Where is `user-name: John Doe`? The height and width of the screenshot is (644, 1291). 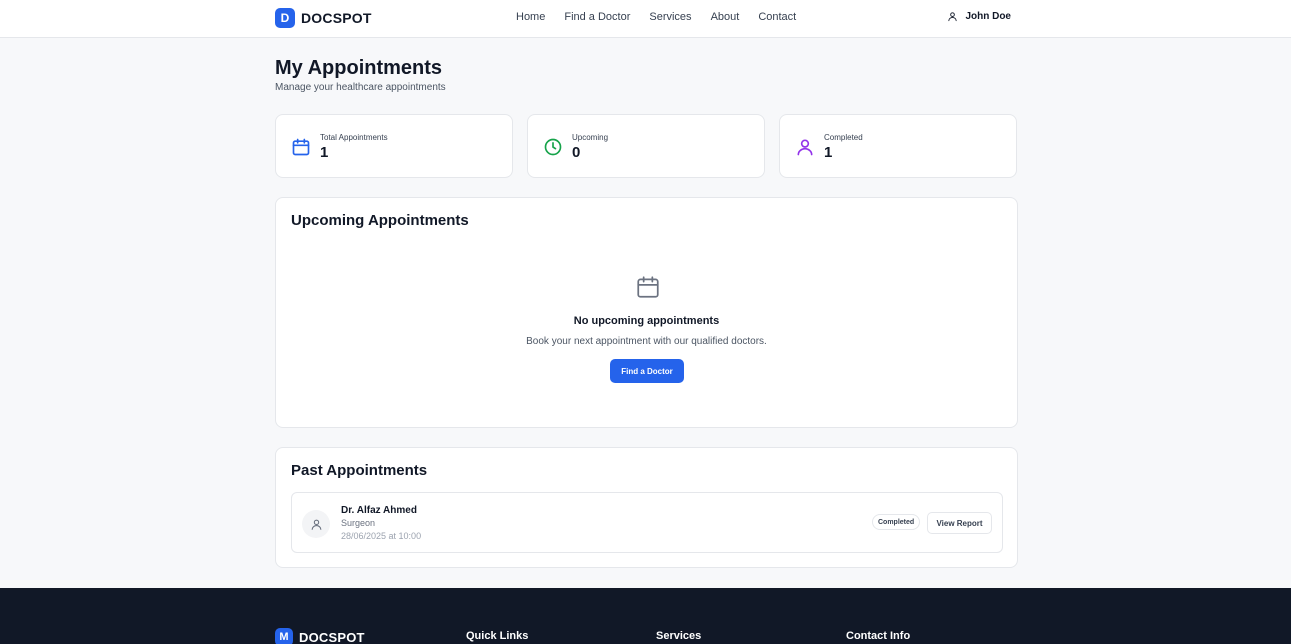
user-name: John Doe is located at coordinates (988, 16).